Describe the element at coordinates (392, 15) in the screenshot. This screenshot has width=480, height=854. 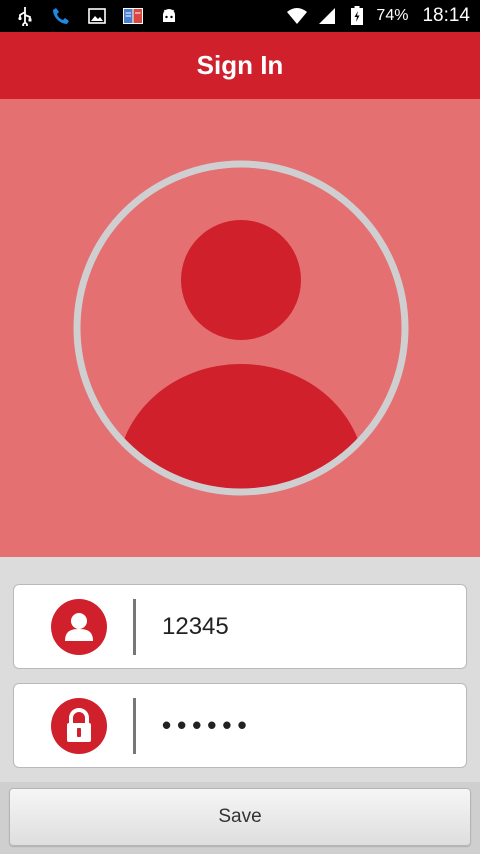
I see `battery-percent: 74%` at that location.